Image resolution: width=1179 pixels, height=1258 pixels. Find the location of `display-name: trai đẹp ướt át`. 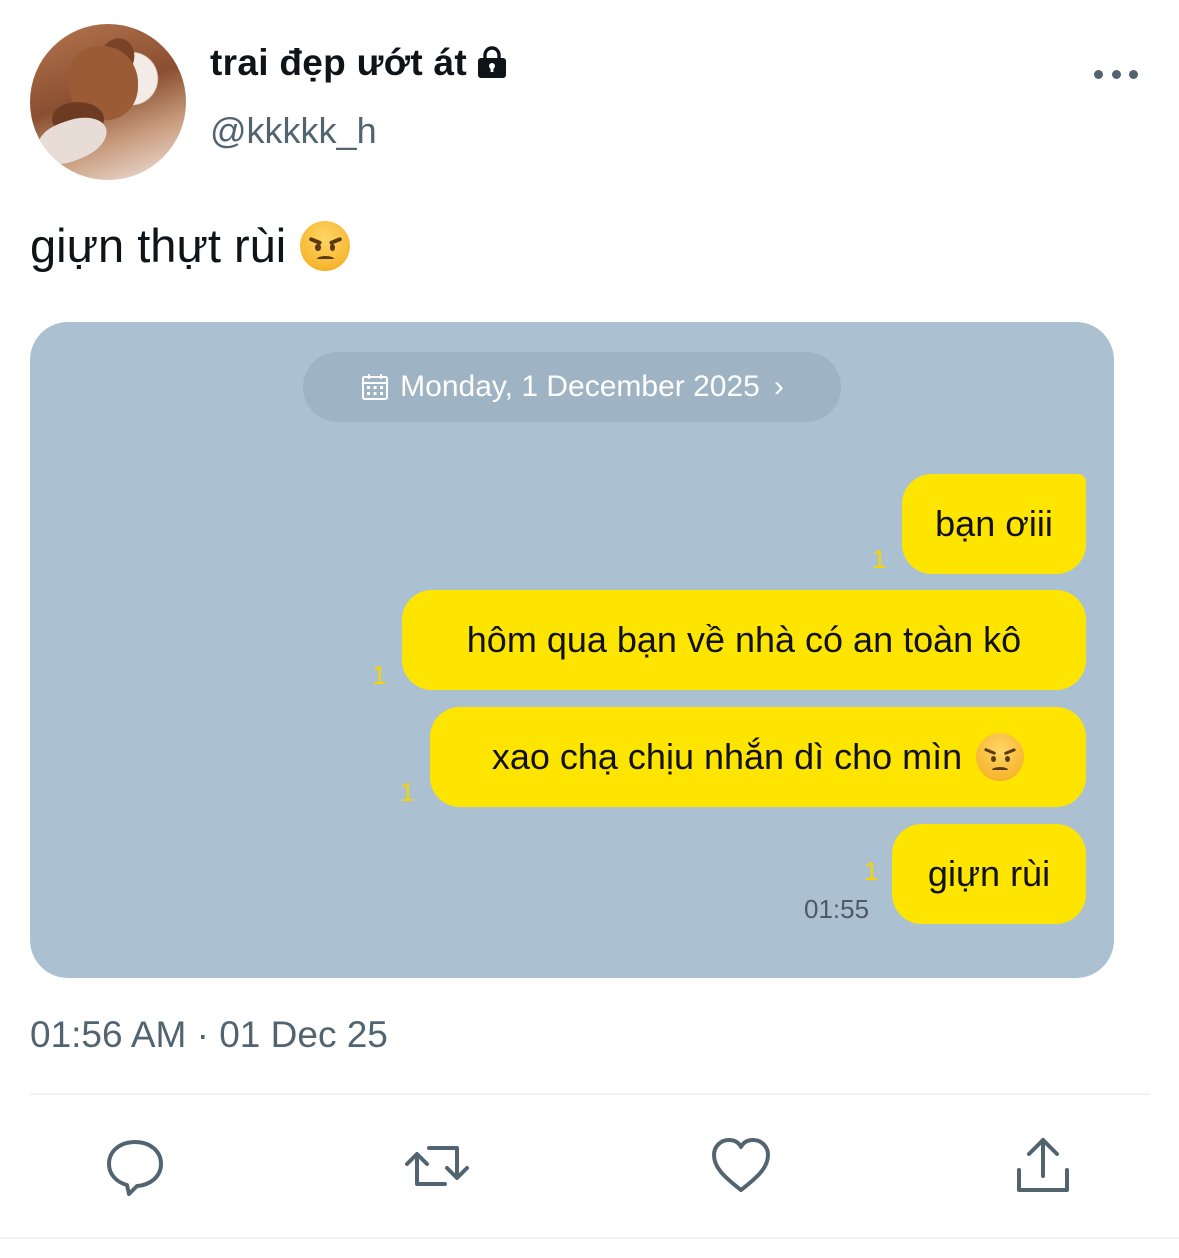

display-name: trai đẹp ướt át is located at coordinates (339, 62).